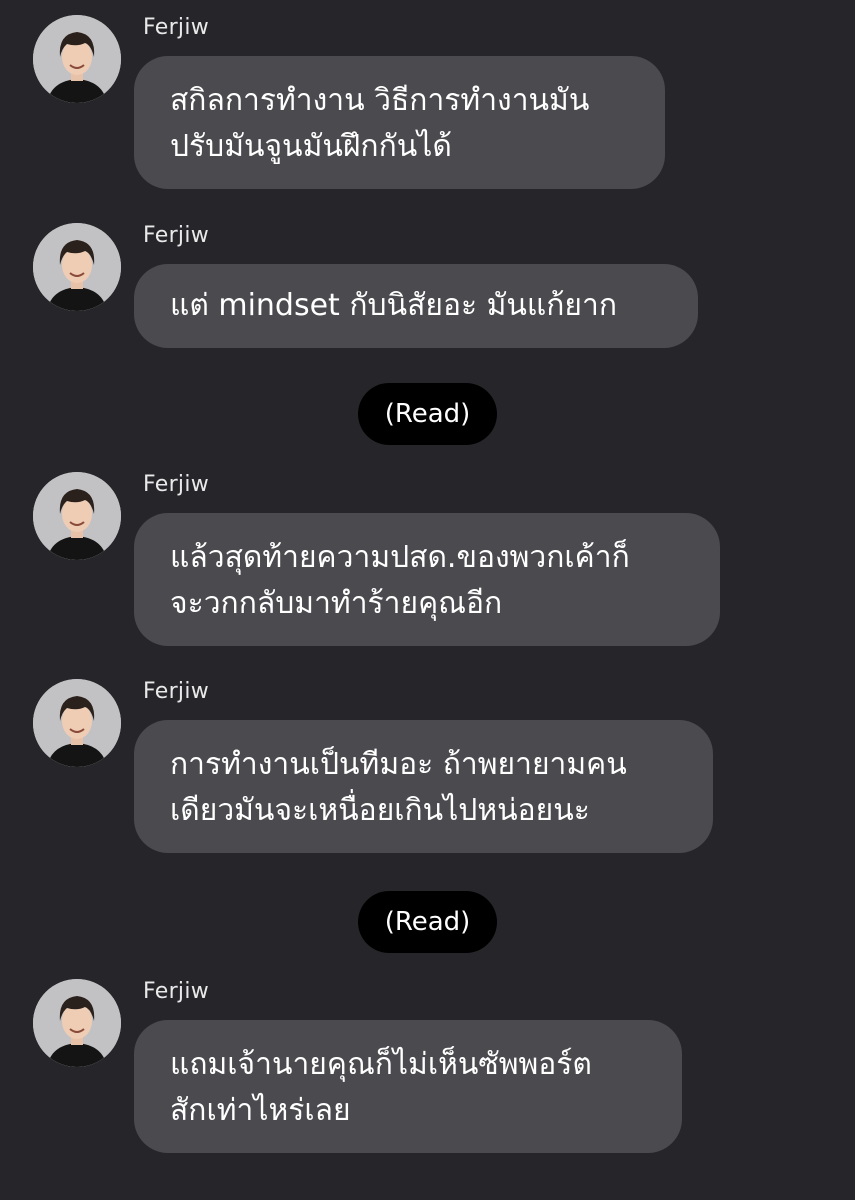 Image resolution: width=855 pixels, height=1200 pixels. I want to click on message-text-line: สกิลการทำงาน วิธีการทำงานมัน, so click(380, 100).